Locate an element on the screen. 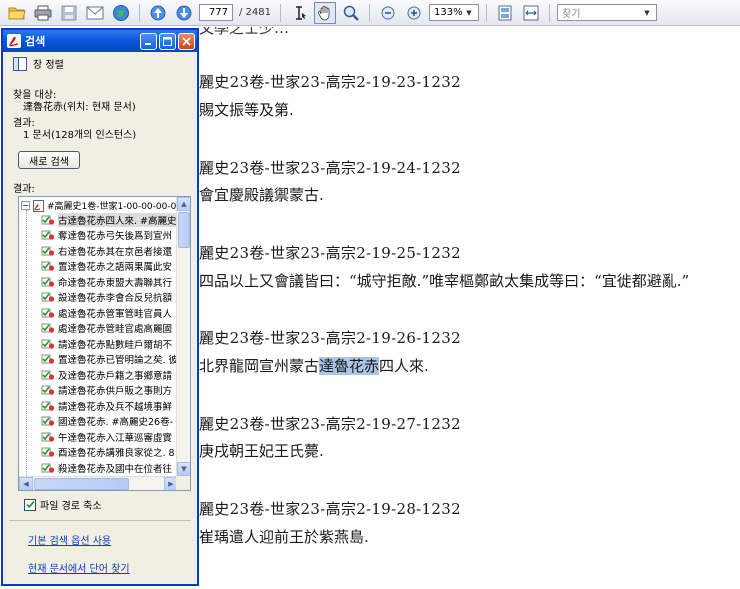 Image resolution: width=740 pixels, height=589 pixels. result-item: 設達魯花赤李會合反兒抗額 is located at coordinates (106, 297).